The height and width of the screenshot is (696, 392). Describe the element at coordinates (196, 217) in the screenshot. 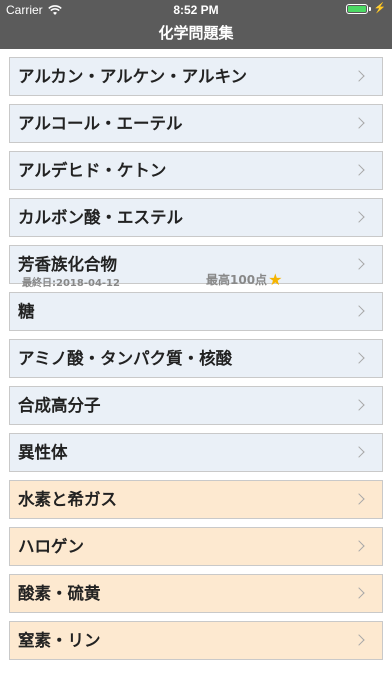

I see `topic-row: カルボン酸・エステル` at that location.